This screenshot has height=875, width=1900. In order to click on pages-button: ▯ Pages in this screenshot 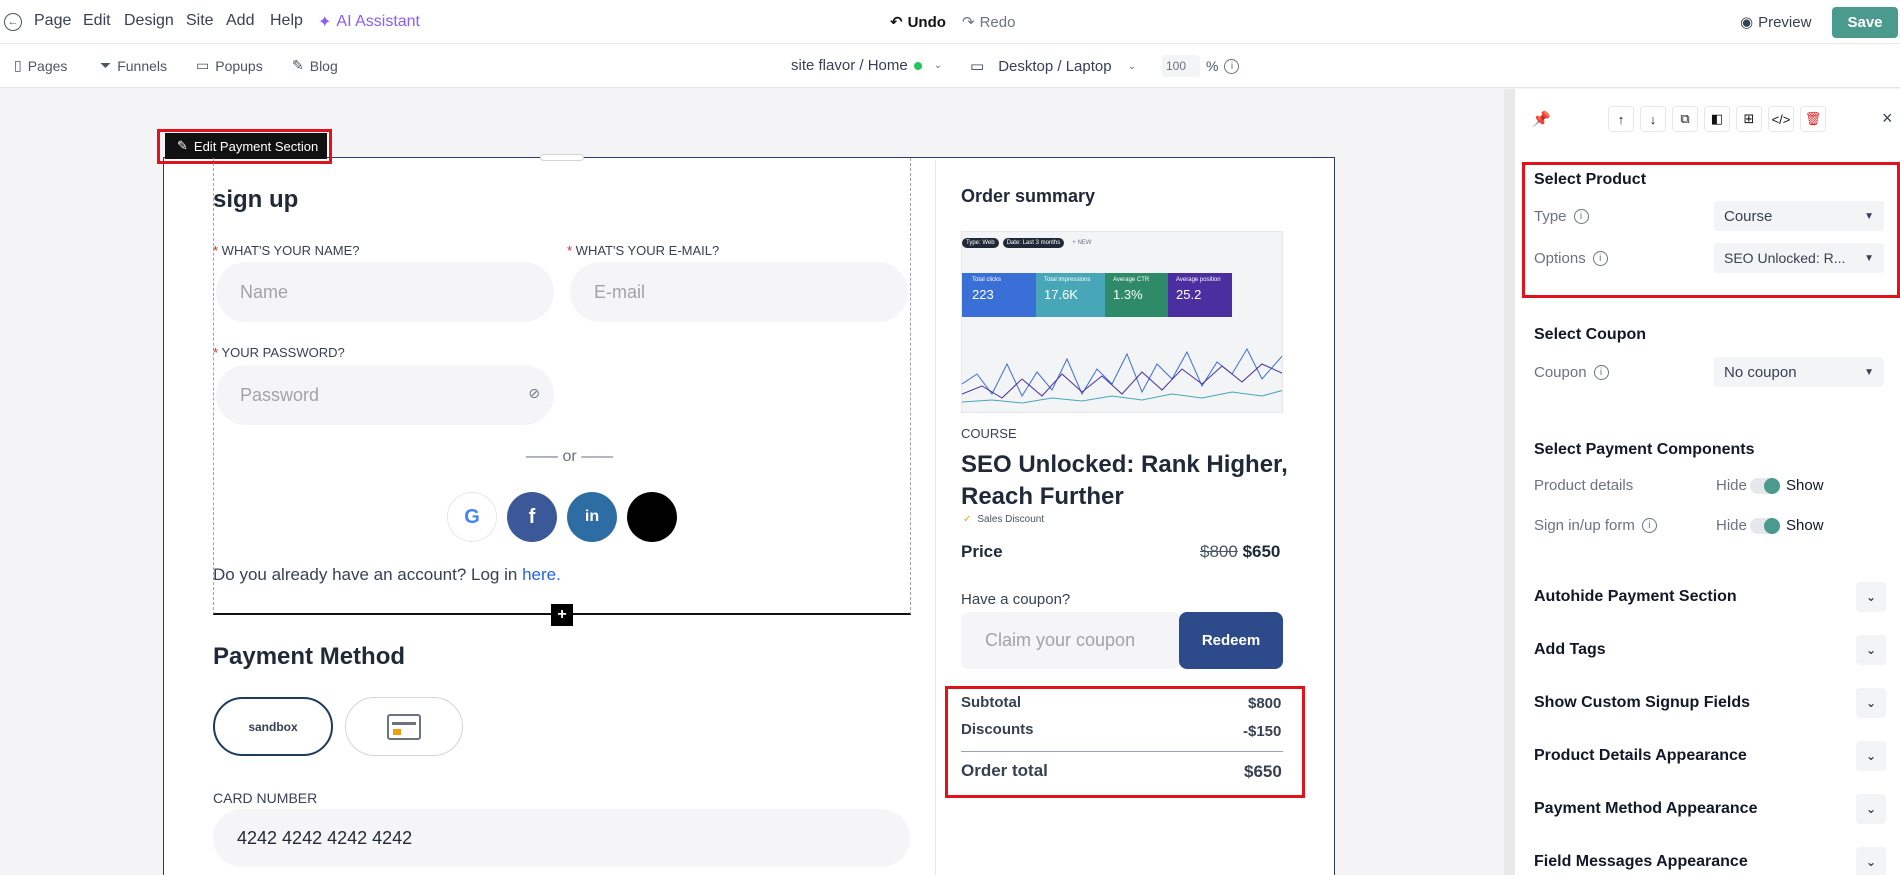, I will do `click(40, 65)`.